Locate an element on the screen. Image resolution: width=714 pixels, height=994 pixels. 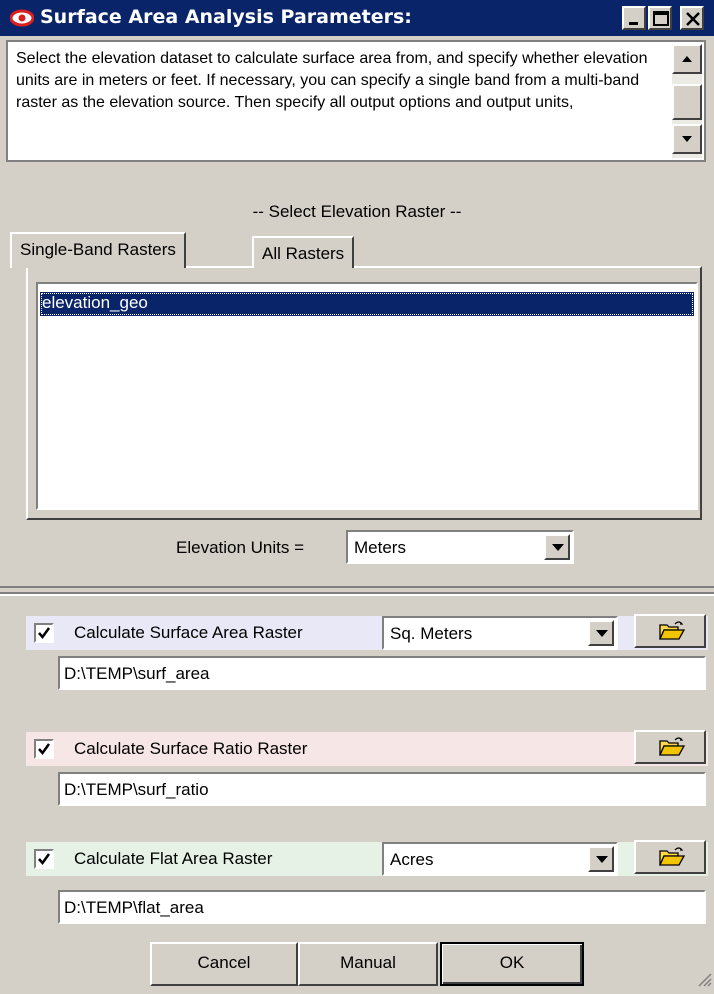
tab-single-band-rasters: Single-Band Rasters is located at coordinates (98, 250).